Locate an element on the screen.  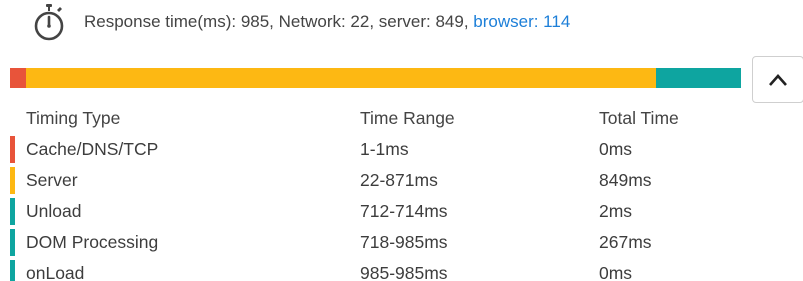
header-time-range: Time Range is located at coordinates (407, 118).